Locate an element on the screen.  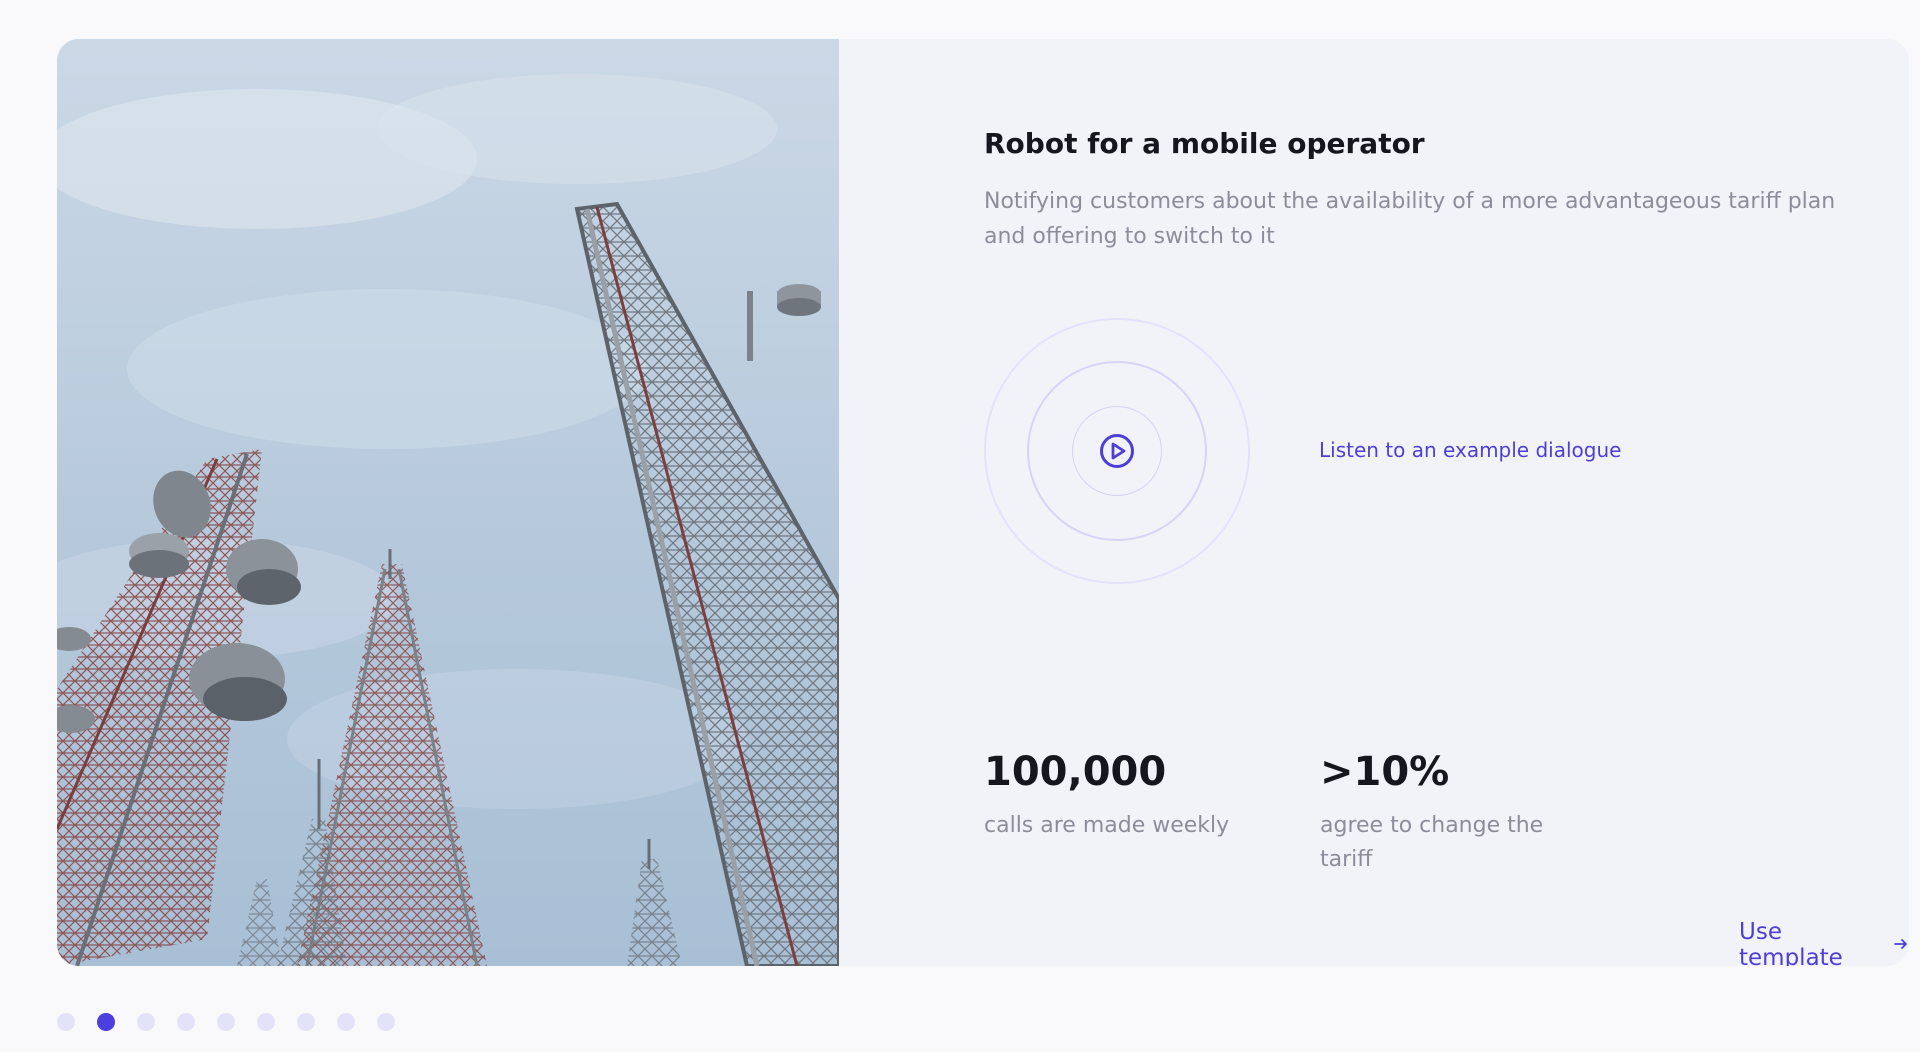
play-circle-icon is located at coordinates (1117, 451).